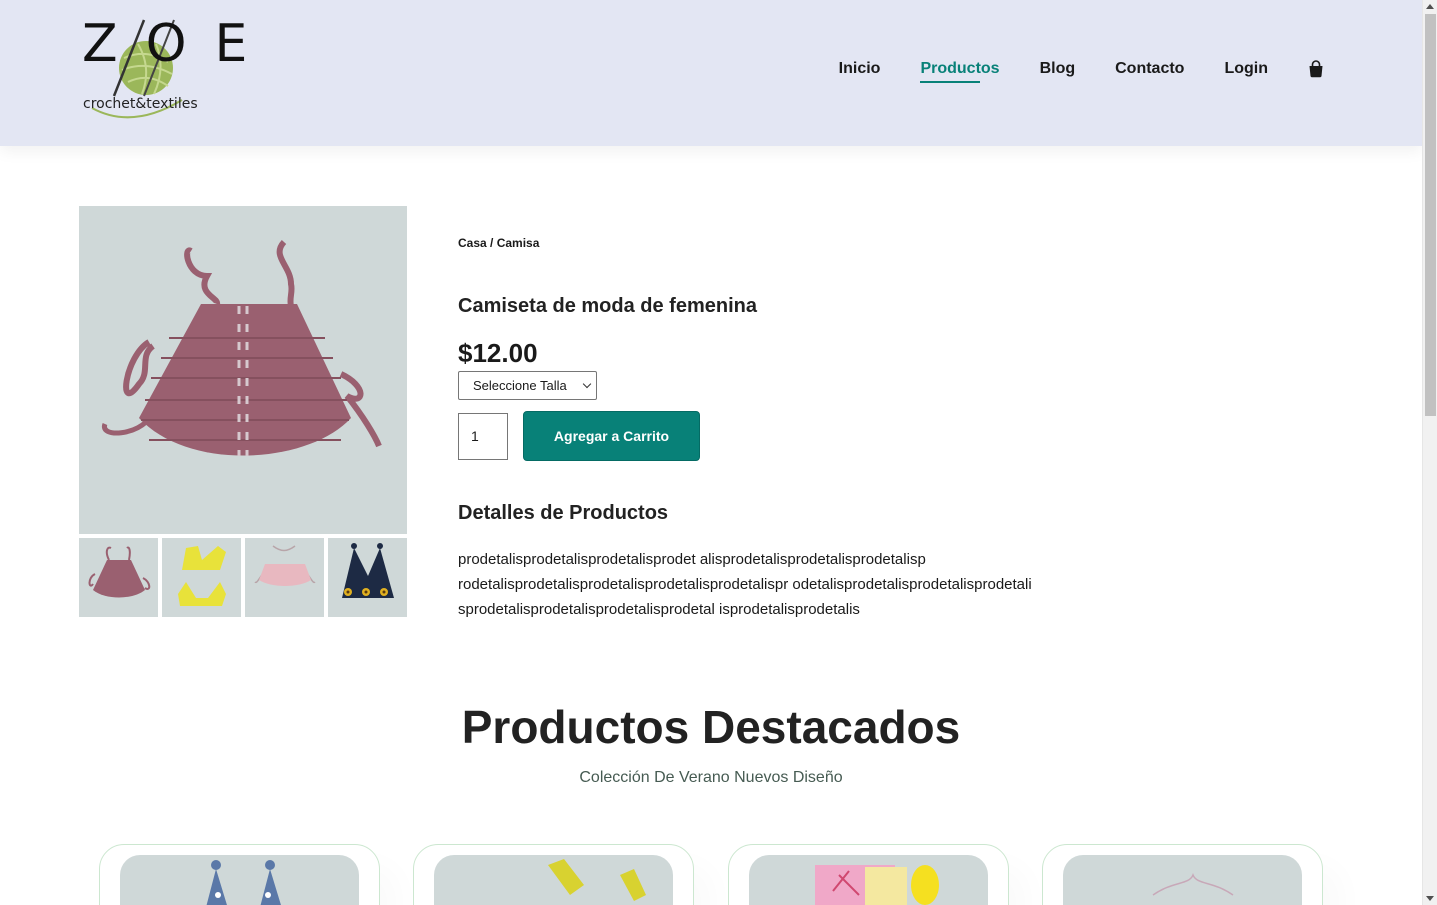  I want to click on quantity-input: 1, so click(483, 436).